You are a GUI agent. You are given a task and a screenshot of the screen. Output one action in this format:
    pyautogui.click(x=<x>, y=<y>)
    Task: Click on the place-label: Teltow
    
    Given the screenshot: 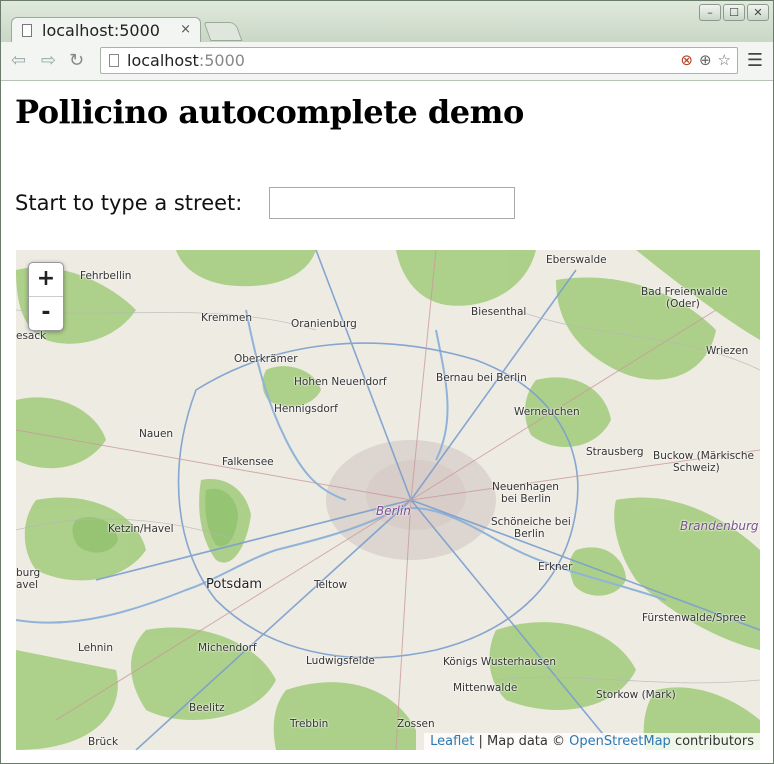 What is the action you would take?
    pyautogui.click(x=331, y=585)
    